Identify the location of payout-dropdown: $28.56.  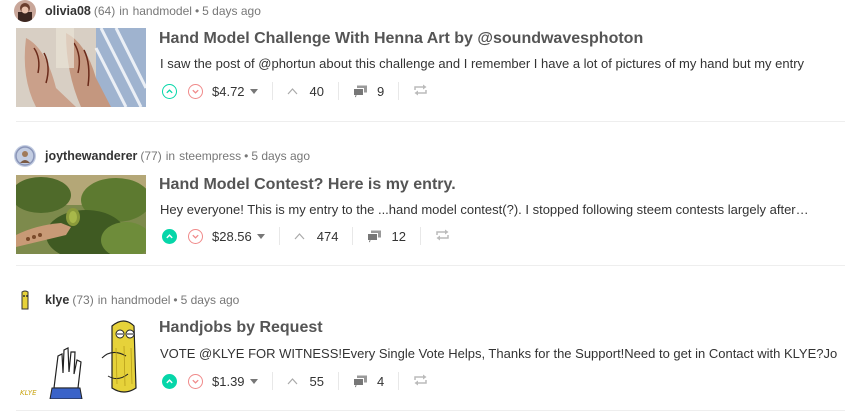
(238, 236).